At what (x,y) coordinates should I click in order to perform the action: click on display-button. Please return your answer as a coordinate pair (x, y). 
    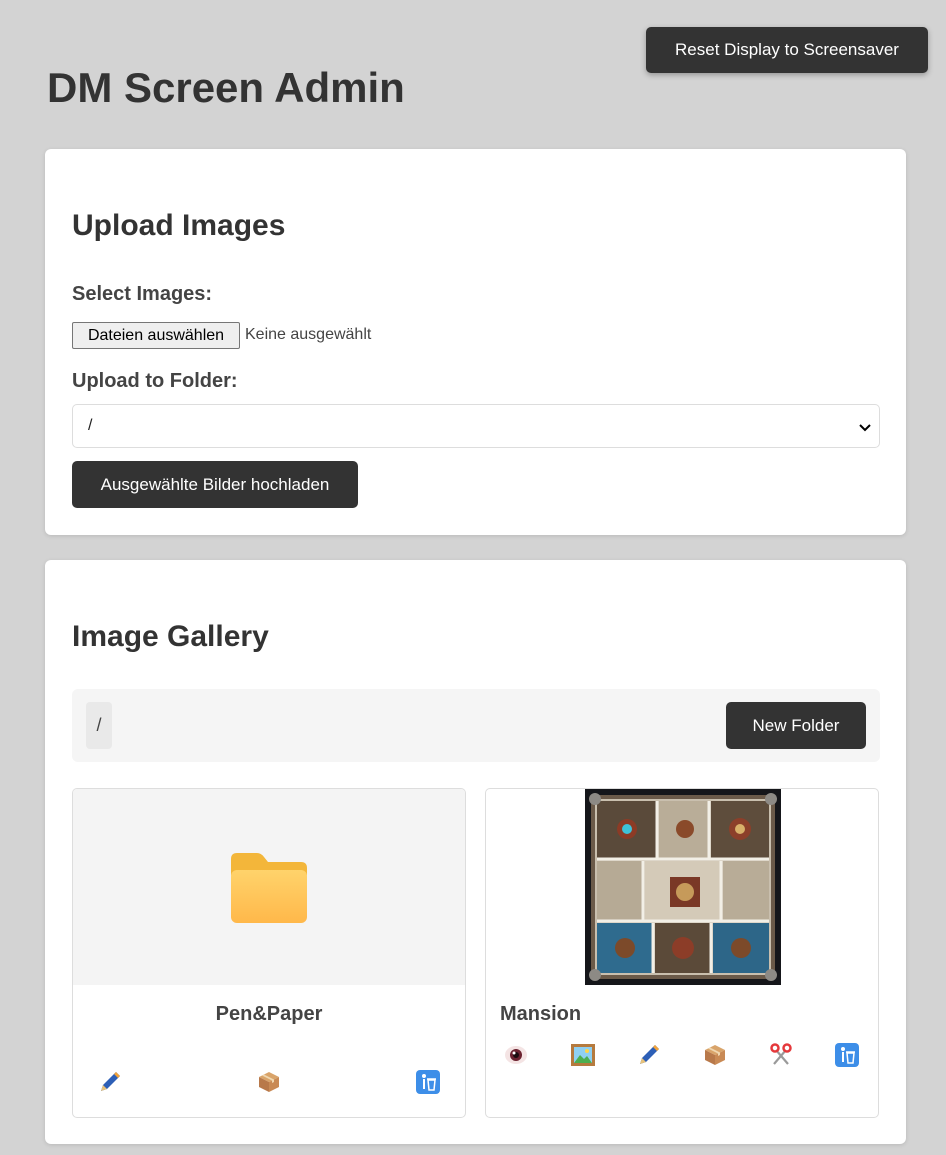
    Looking at the image, I should click on (583, 1055).